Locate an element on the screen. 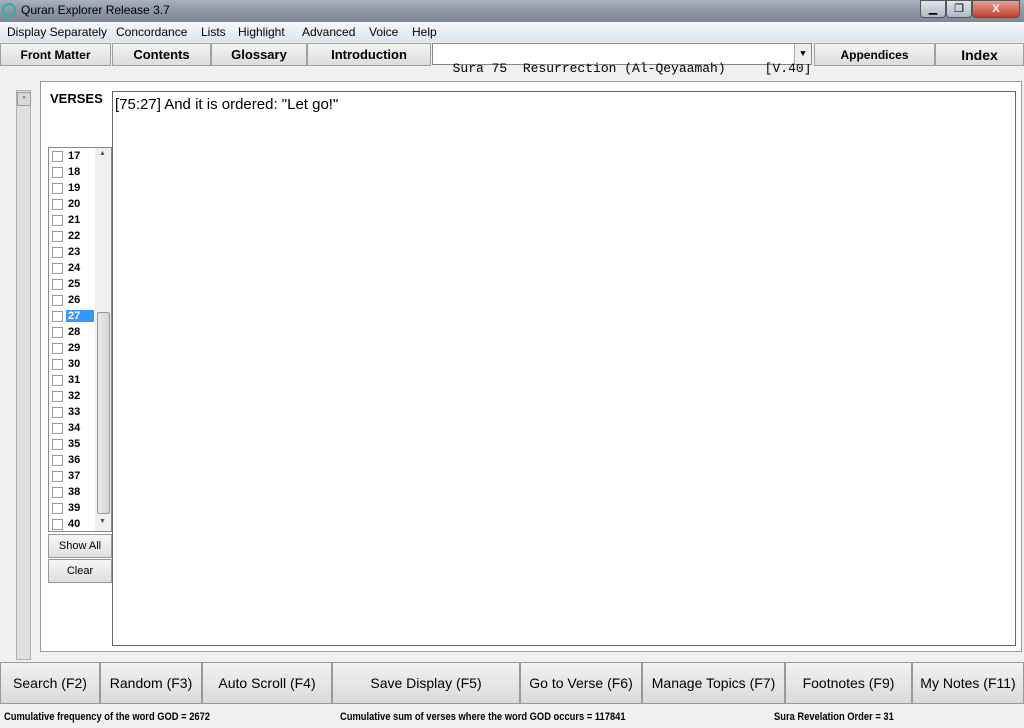 The height and width of the screenshot is (728, 1024). verse-number: 35 is located at coordinates (74, 444).